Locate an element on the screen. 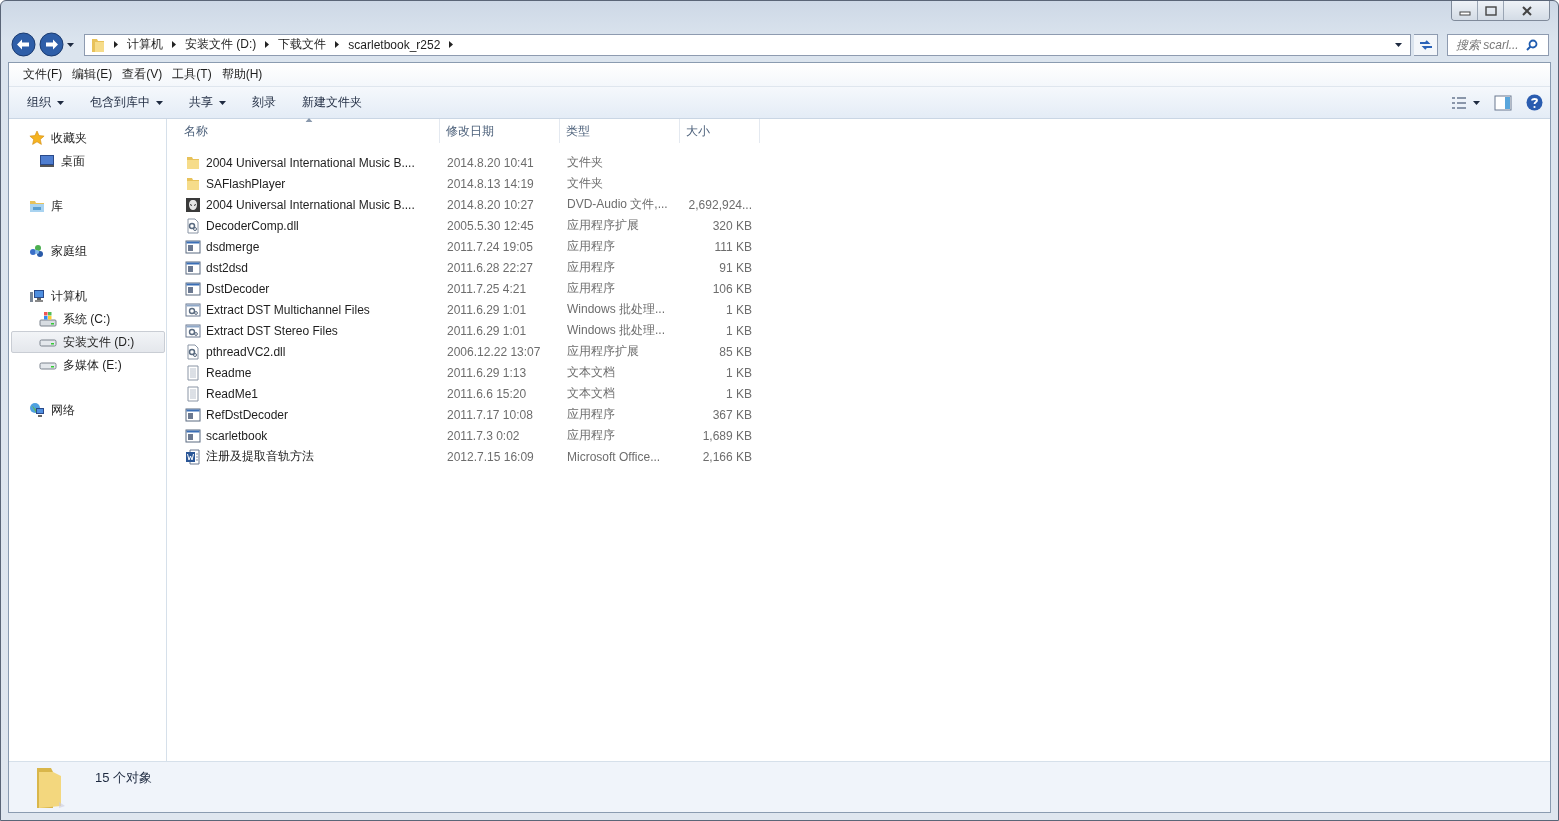 The image size is (1559, 821). column-header: 类型 is located at coordinates (620, 131).